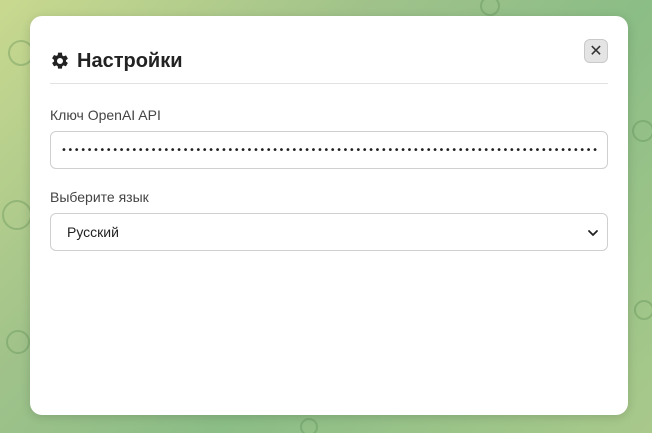 The width and height of the screenshot is (652, 433). What do you see at coordinates (130, 60) in the screenshot?
I see `modal-title: Настройки` at bounding box center [130, 60].